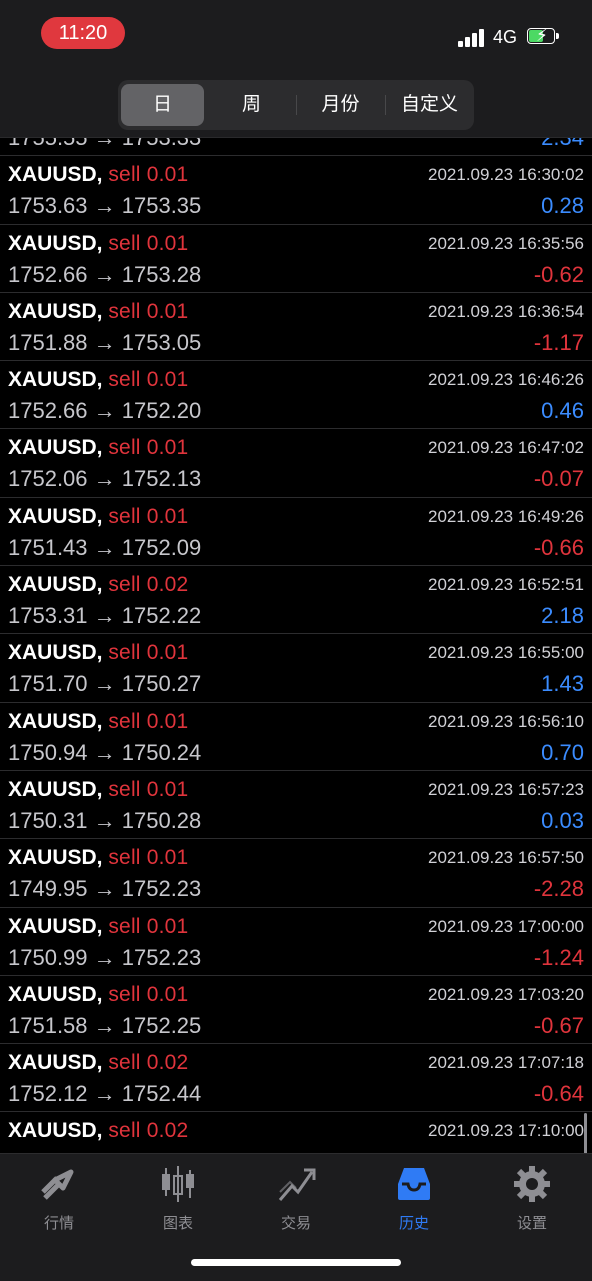 The image size is (592, 1281). What do you see at coordinates (178, 1184) in the screenshot?
I see `chart-icon` at bounding box center [178, 1184].